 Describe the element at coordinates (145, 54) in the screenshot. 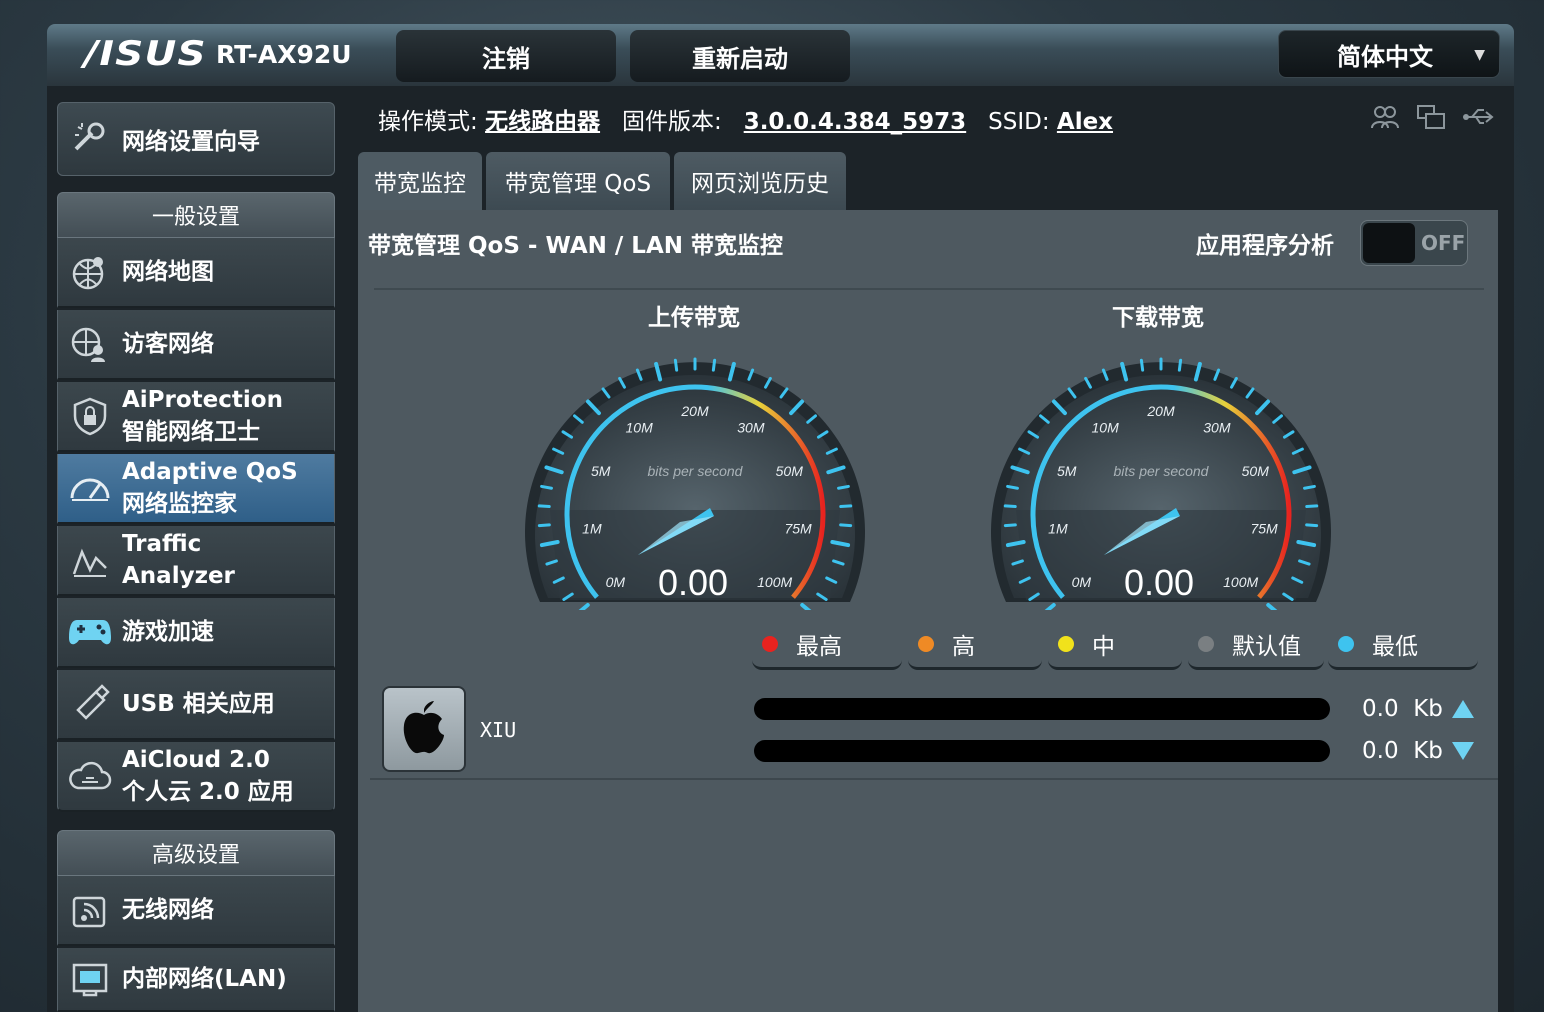

I see `asus-logo: /ISUS` at that location.